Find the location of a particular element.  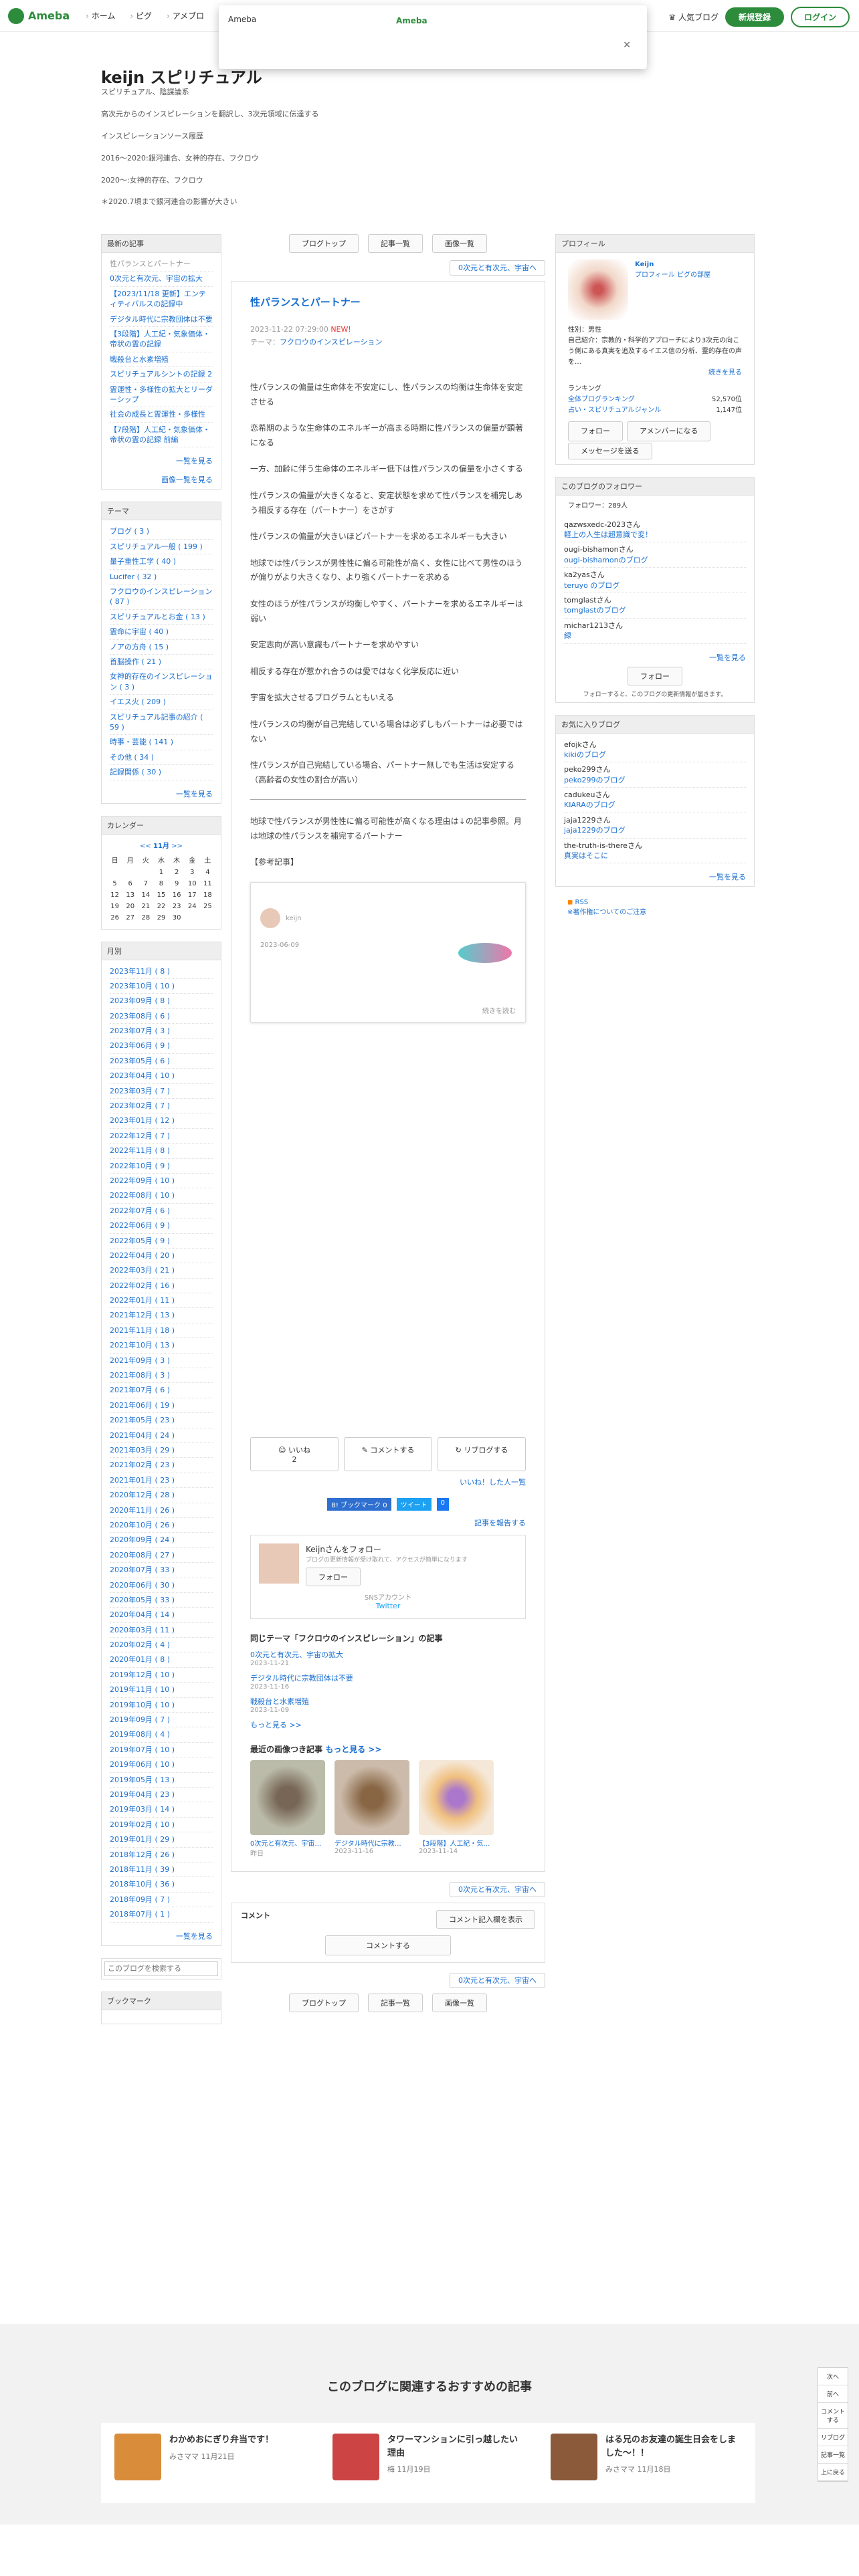

month-item: 2021年02月 ( 23 ) is located at coordinates (162, 1466).